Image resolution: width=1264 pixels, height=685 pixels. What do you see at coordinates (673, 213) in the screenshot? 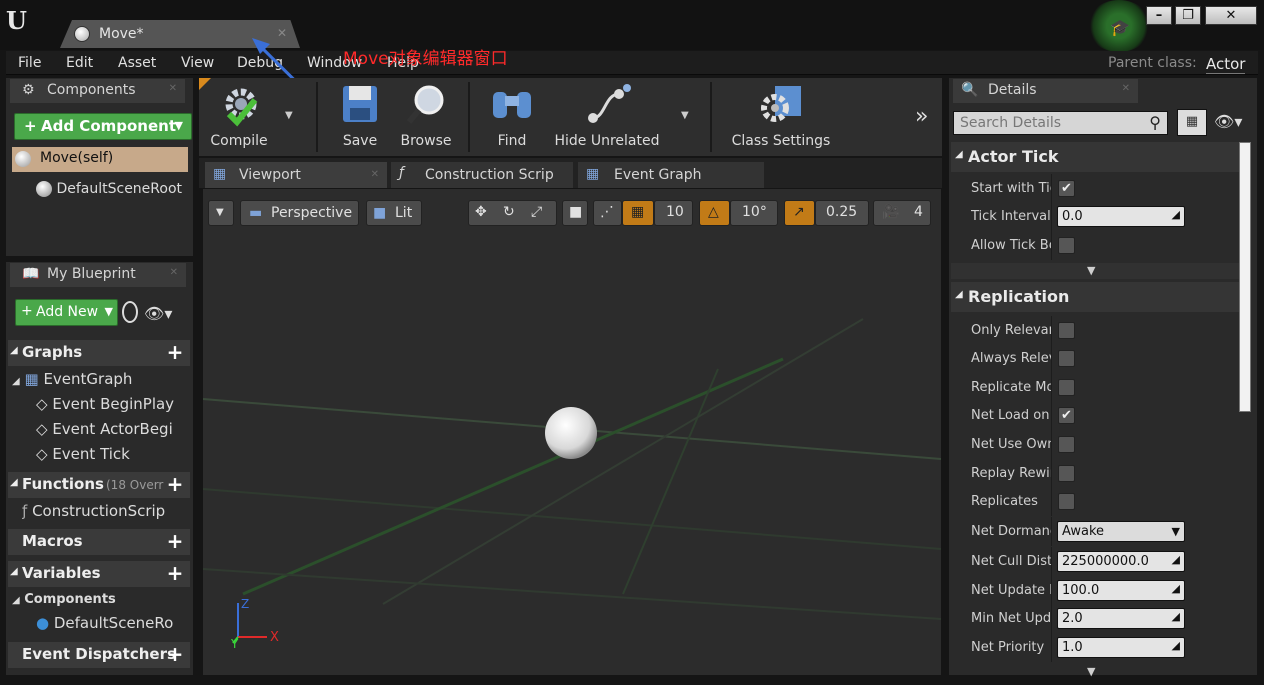
I see `grid-snap-value: 10` at bounding box center [673, 213].